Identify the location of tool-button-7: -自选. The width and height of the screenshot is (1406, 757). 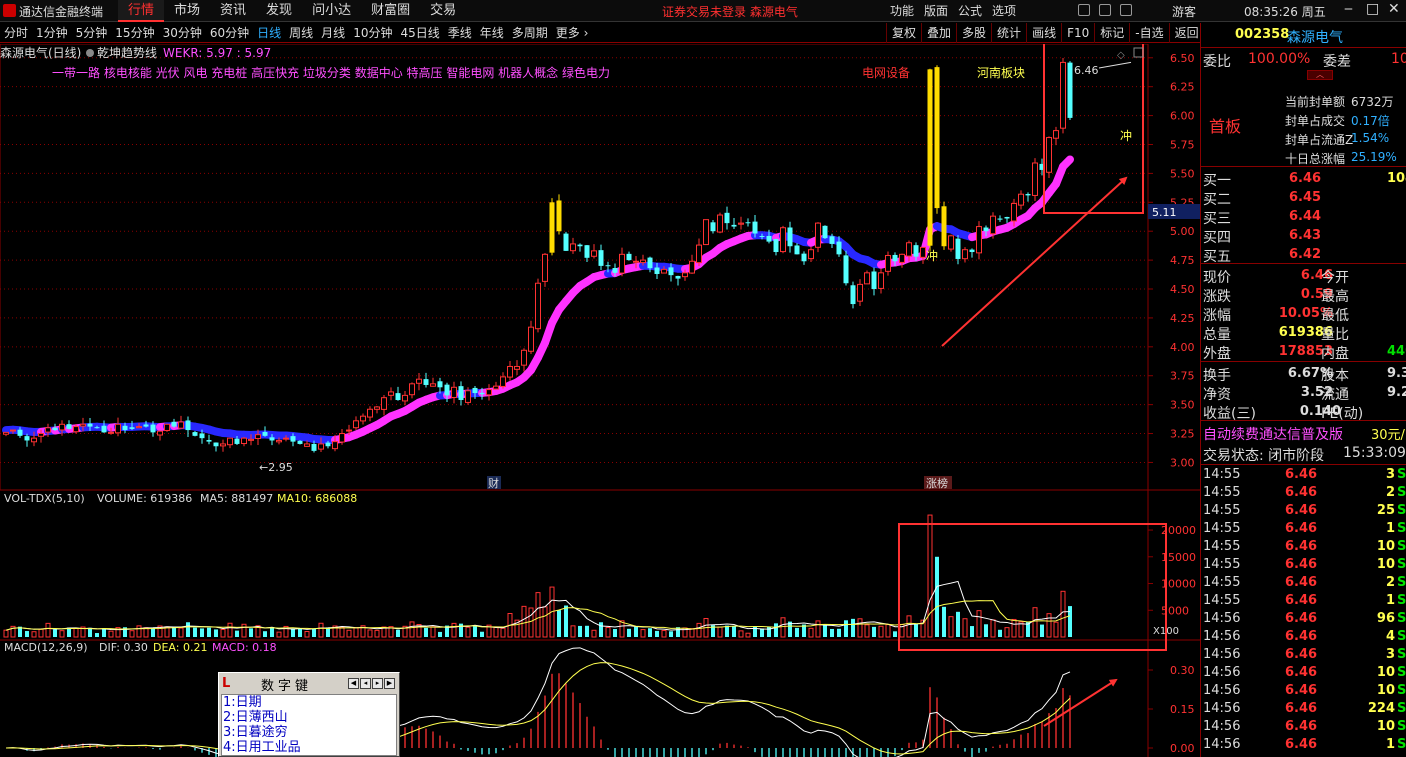
(1148, 33).